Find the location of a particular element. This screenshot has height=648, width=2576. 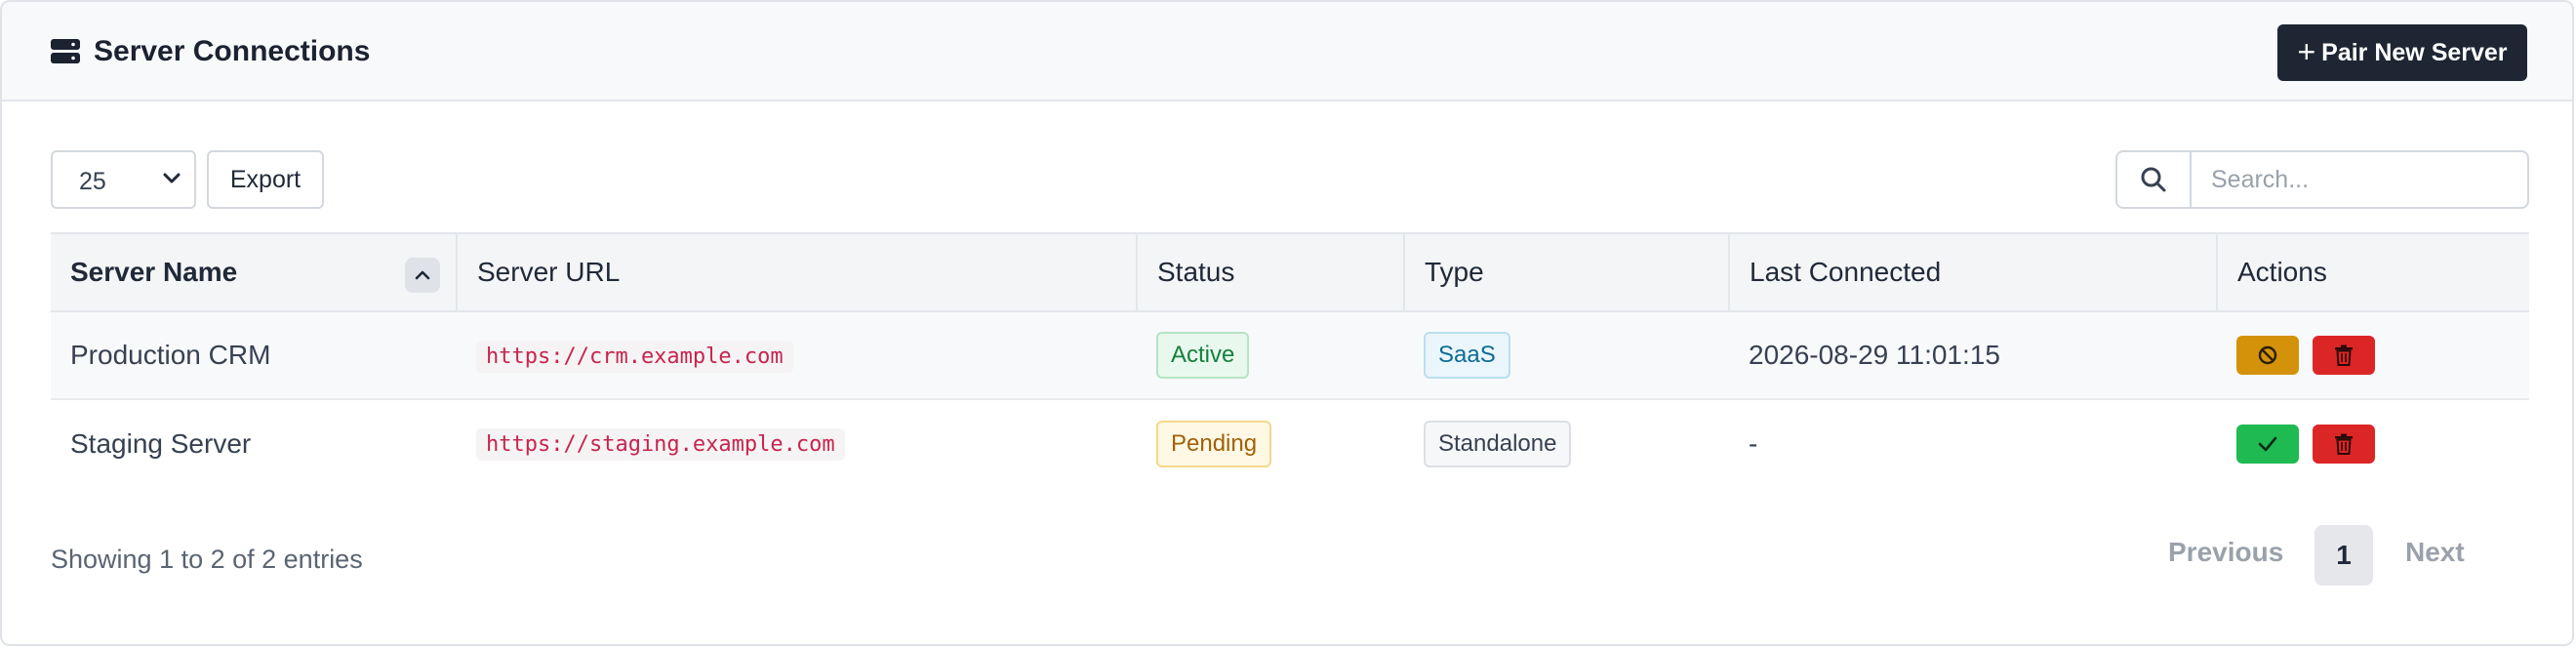

ban-icon is located at coordinates (2267, 355).